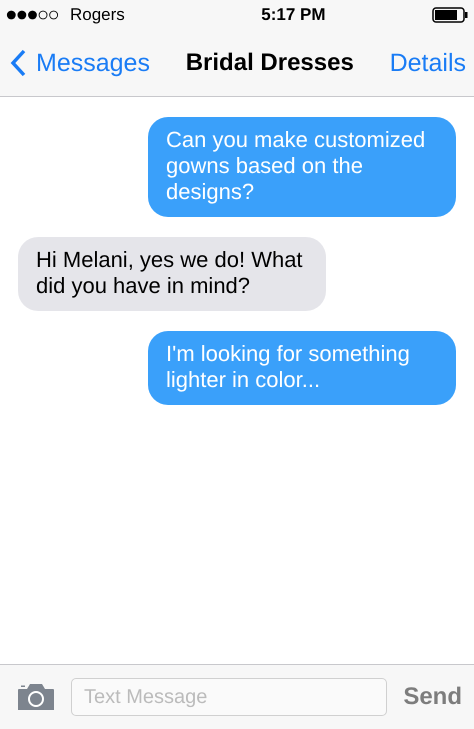 Image resolution: width=474 pixels, height=729 pixels. What do you see at coordinates (93, 63) in the screenshot?
I see `back-label: Messages` at bounding box center [93, 63].